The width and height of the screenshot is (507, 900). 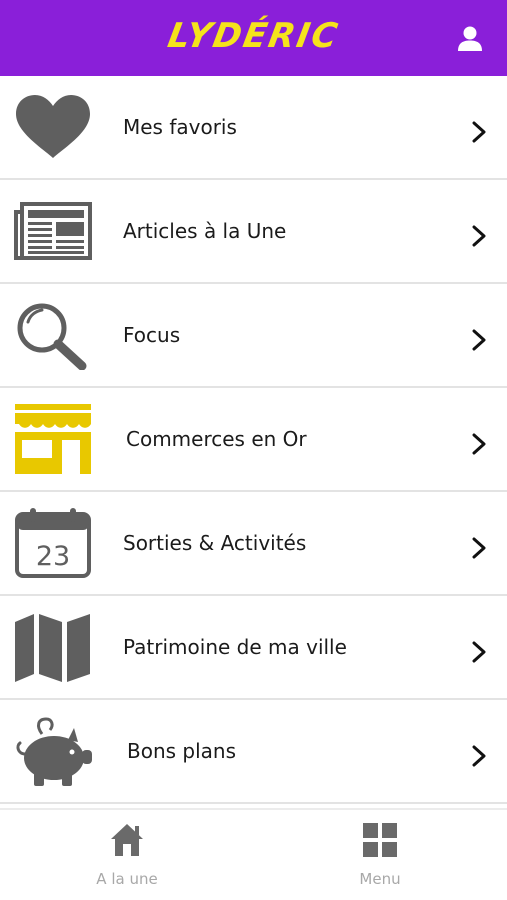 I want to click on calendar-icon: 23, so click(x=53, y=543).